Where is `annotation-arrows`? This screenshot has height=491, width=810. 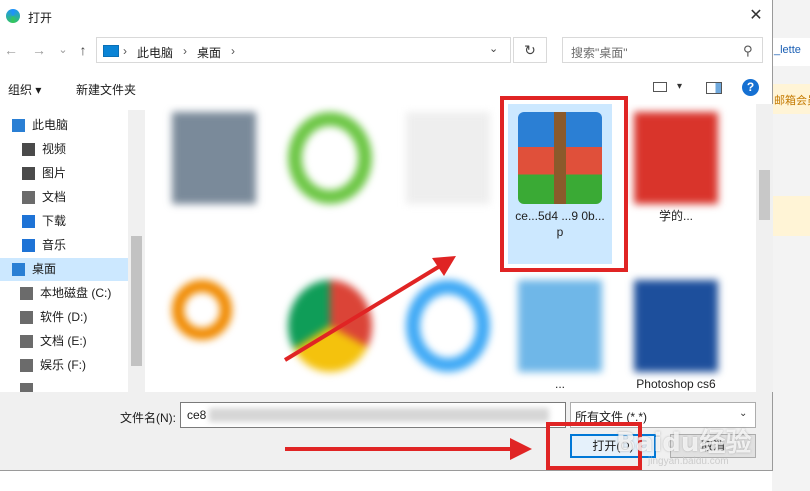 annotation-arrows is located at coordinates (407, 358).